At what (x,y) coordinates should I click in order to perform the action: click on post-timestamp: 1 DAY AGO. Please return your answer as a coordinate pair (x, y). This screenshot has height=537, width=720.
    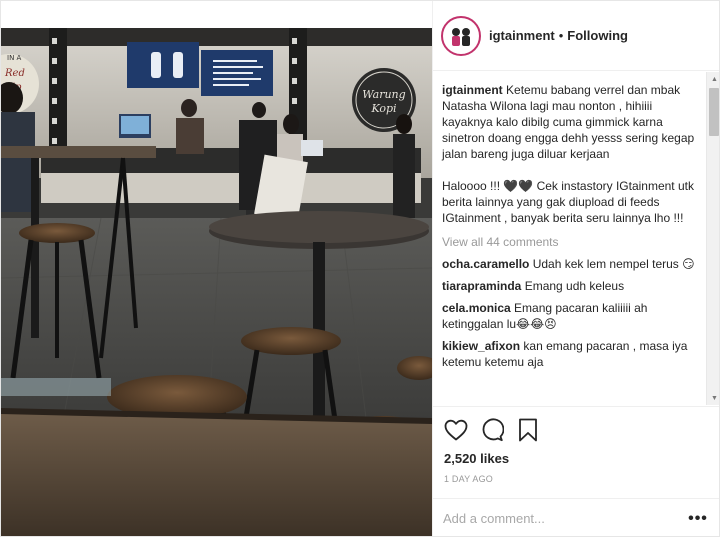
    Looking at the image, I should click on (577, 479).